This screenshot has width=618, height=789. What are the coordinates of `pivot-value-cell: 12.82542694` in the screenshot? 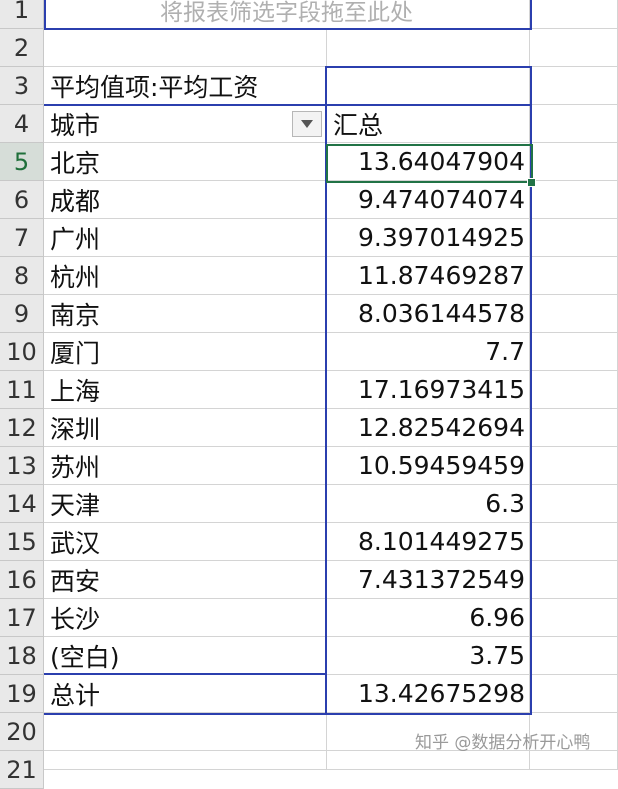 It's located at (428, 428).